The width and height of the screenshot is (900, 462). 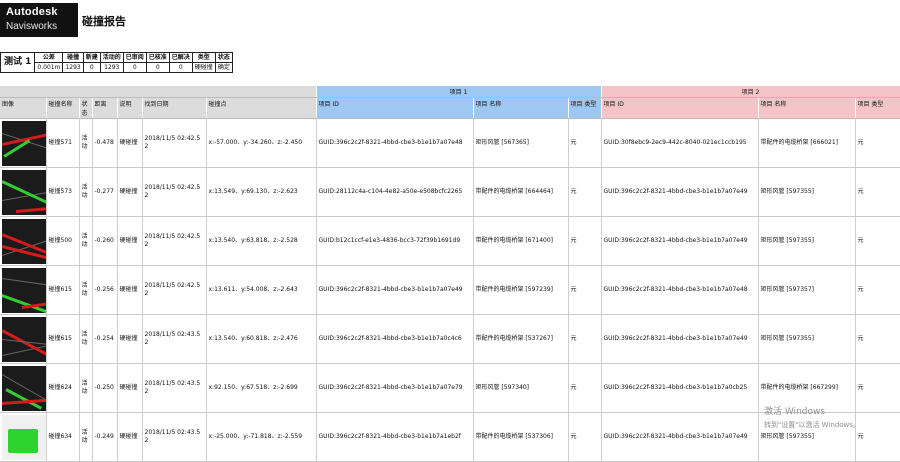 What do you see at coordinates (807, 290) in the screenshot?
I see `item2-name: 矩形风管 [597357]` at bounding box center [807, 290].